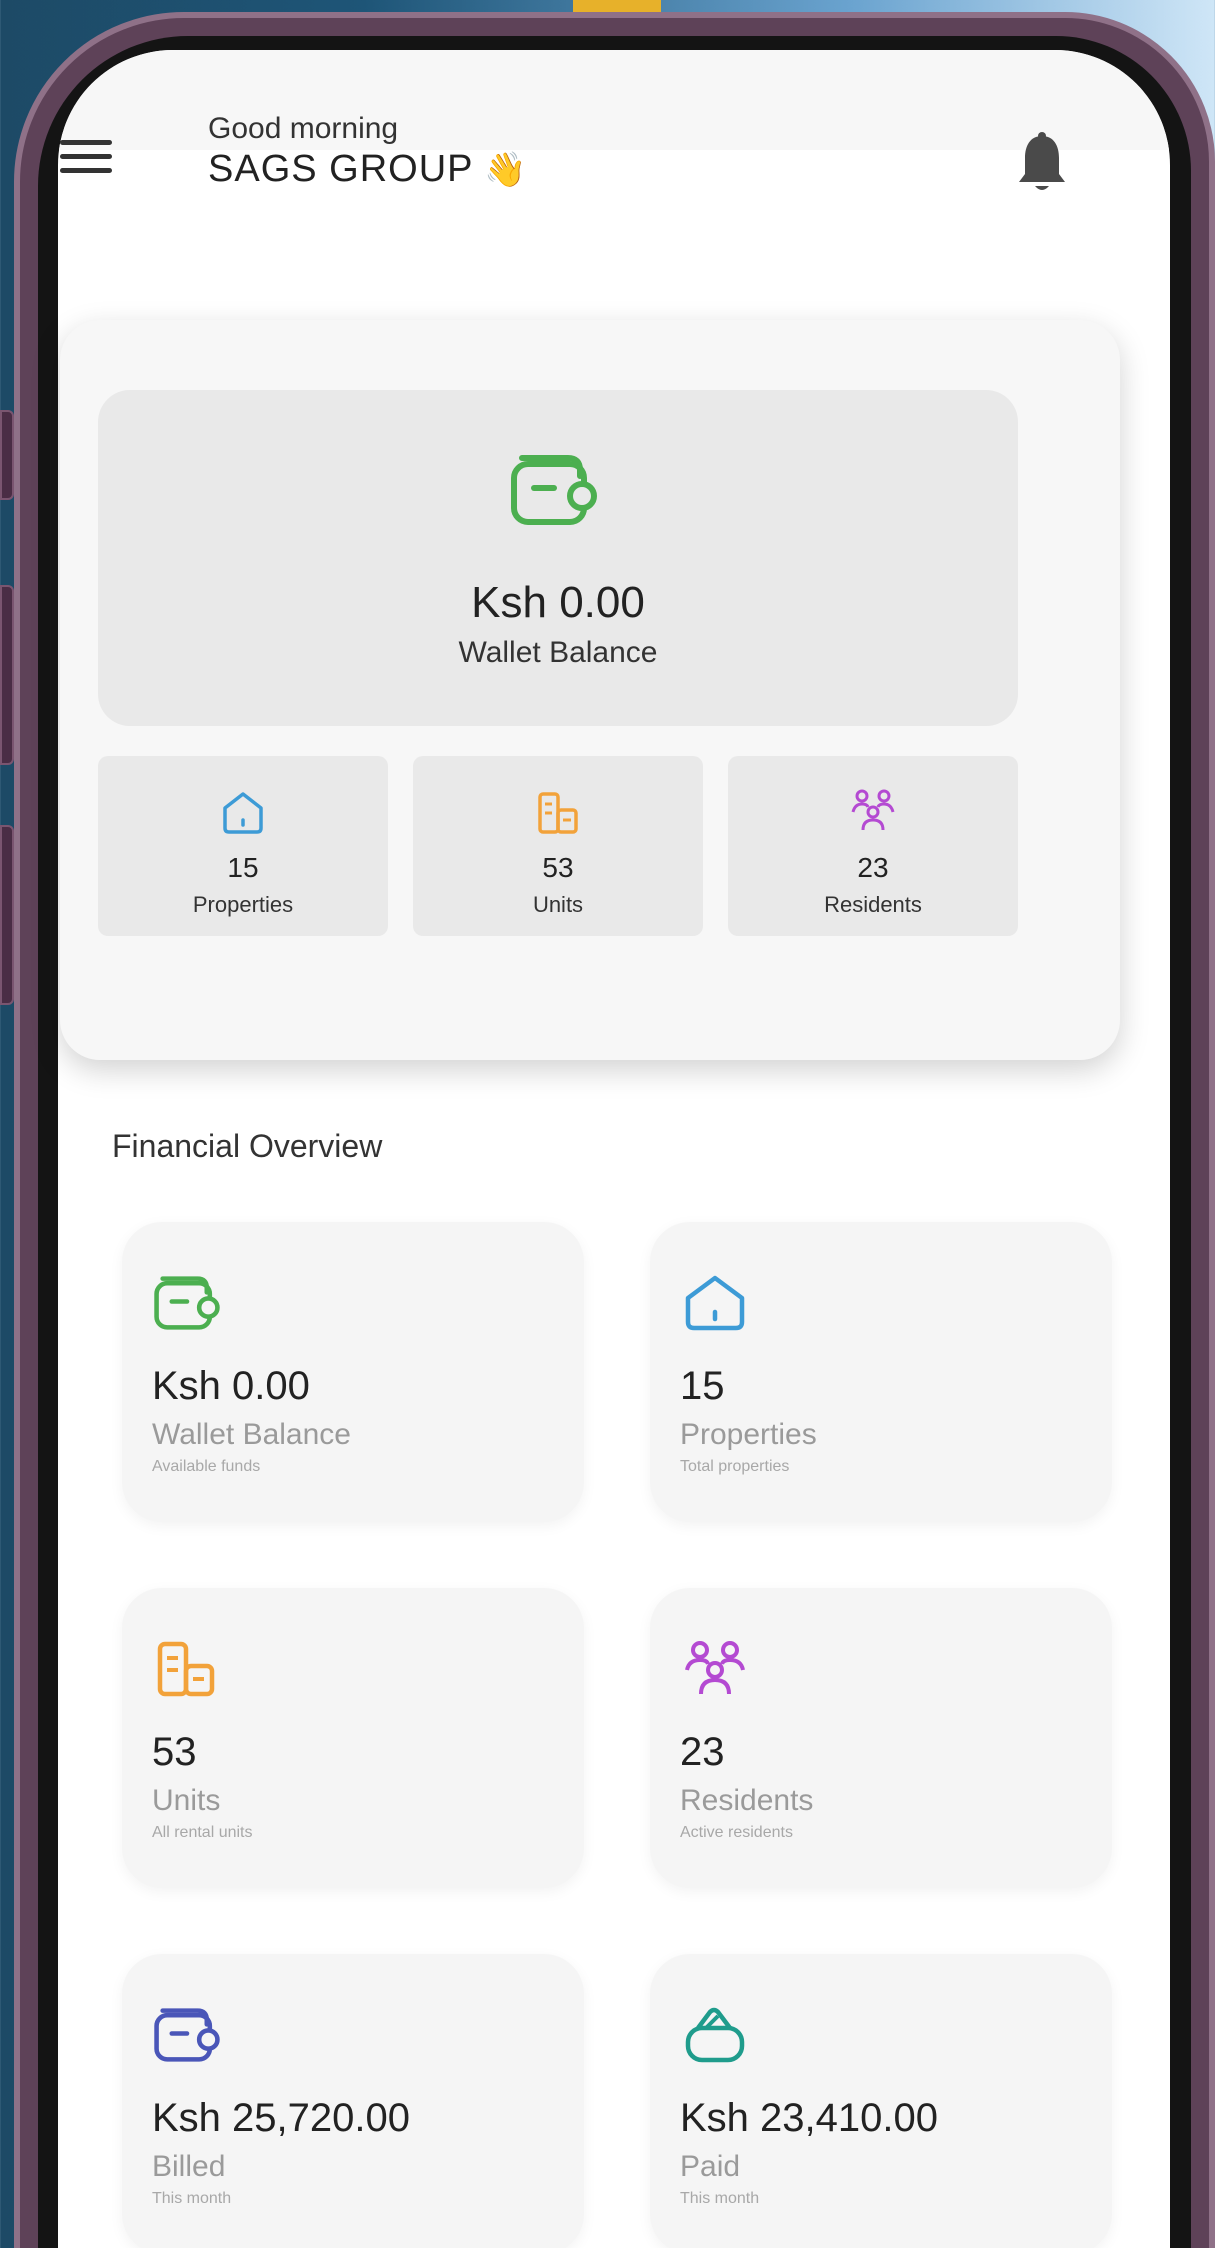 This screenshot has height=2248, width=1215. Describe the element at coordinates (251, 1434) in the screenshot. I see `fin-card-title: Wallet Balance` at that location.